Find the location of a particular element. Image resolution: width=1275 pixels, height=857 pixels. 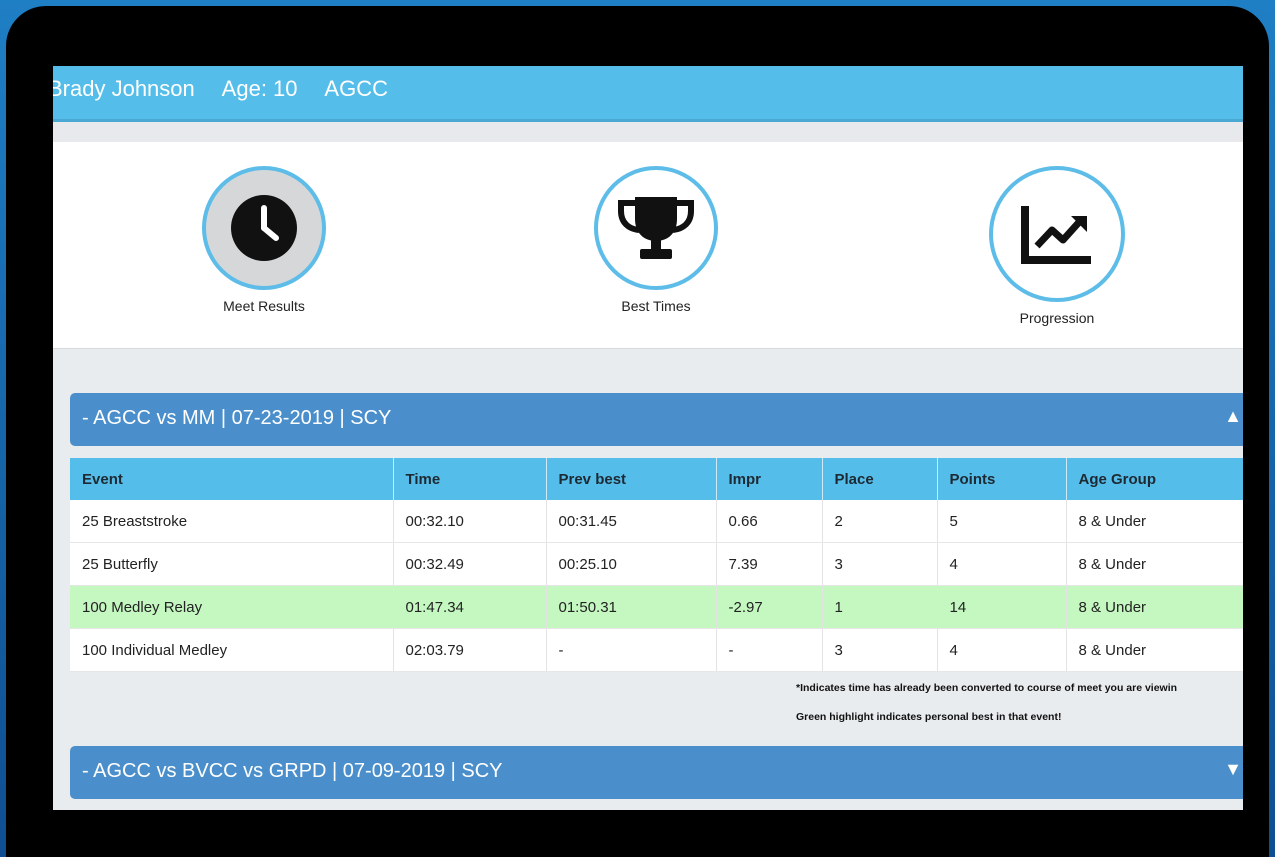

expand-arrow-icon: ▼ is located at coordinates (1233, 769).